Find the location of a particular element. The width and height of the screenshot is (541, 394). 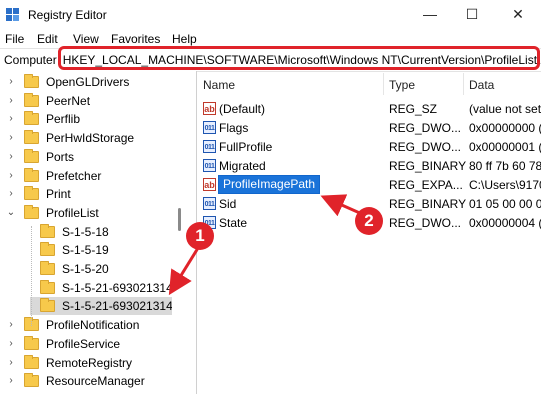

annotation-overlay is located at coordinates (265, 245).